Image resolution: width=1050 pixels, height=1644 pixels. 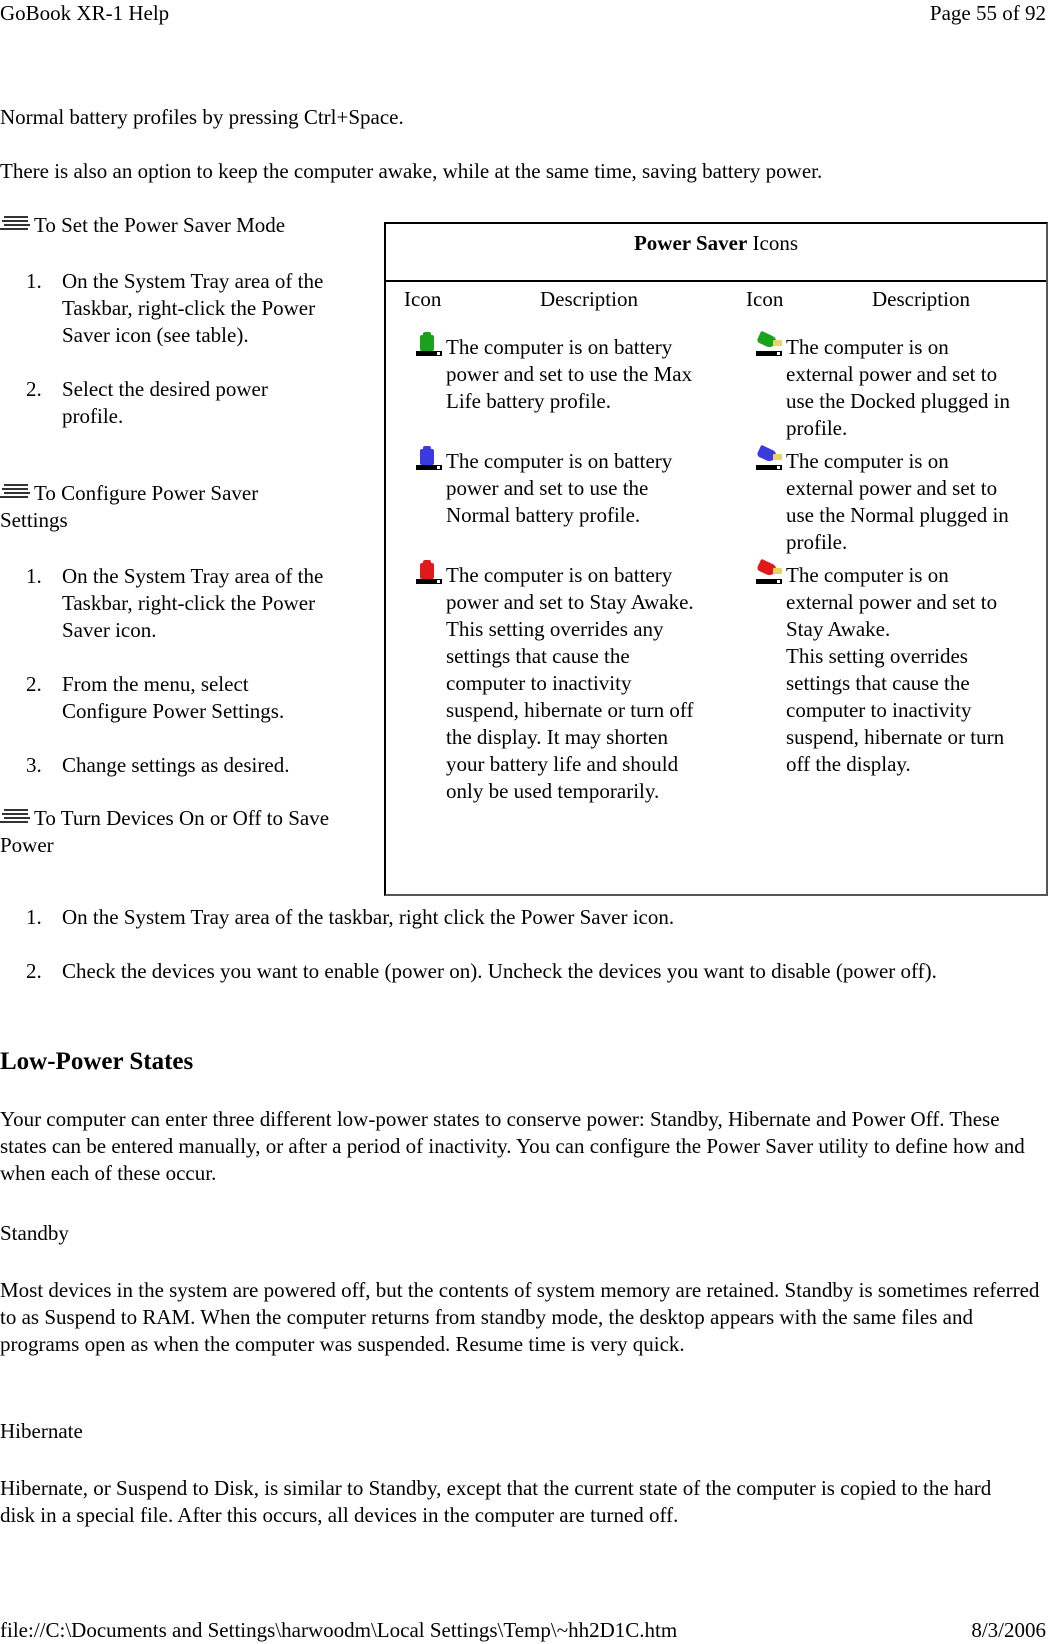 I want to click on procedure-heading: To Configure Power Saver Settings, so click(x=165, y=507).